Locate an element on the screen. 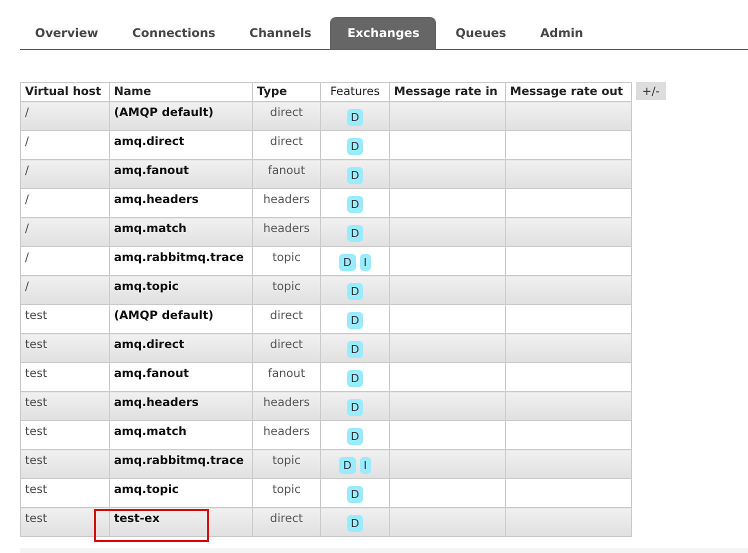 This screenshot has height=553, width=748. column-header: Message rate out is located at coordinates (569, 92).